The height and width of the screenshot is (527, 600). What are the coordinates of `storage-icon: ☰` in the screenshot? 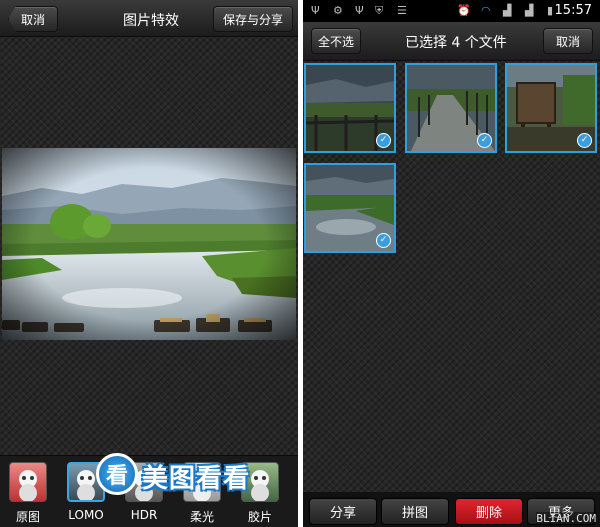 It's located at (402, 10).